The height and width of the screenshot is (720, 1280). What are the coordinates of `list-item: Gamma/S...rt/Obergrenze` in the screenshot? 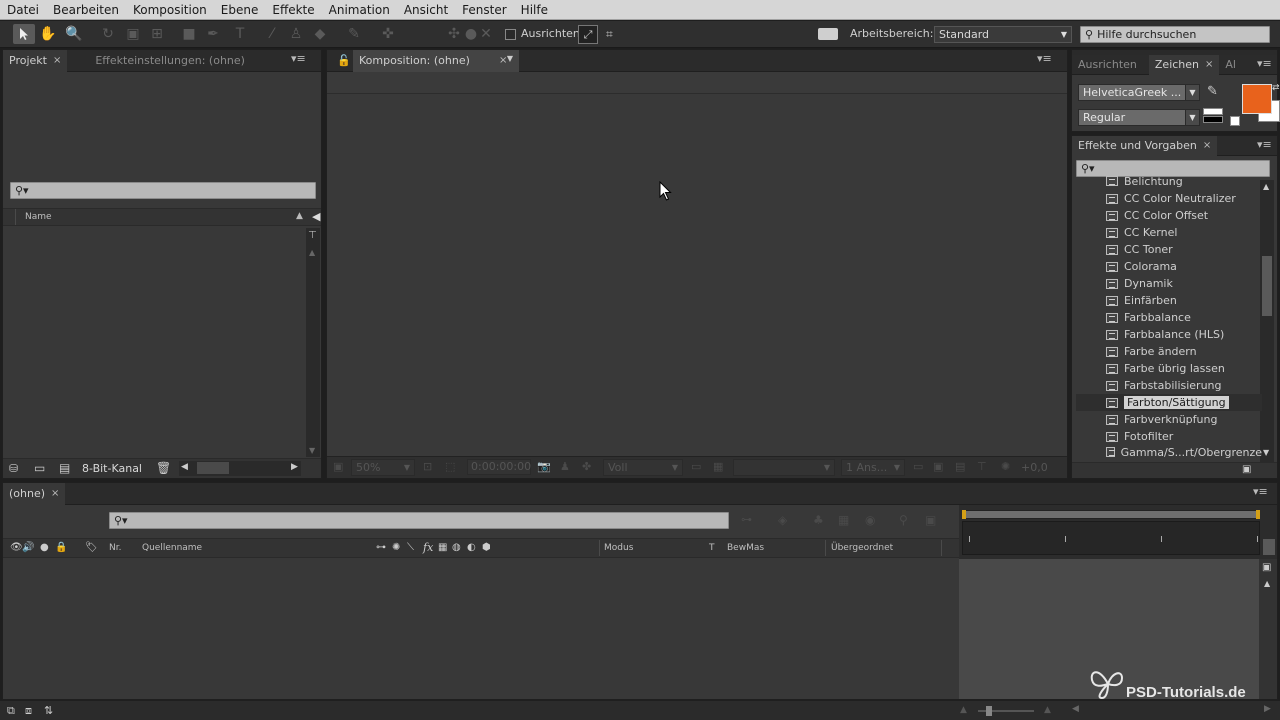 It's located at (1169, 452).